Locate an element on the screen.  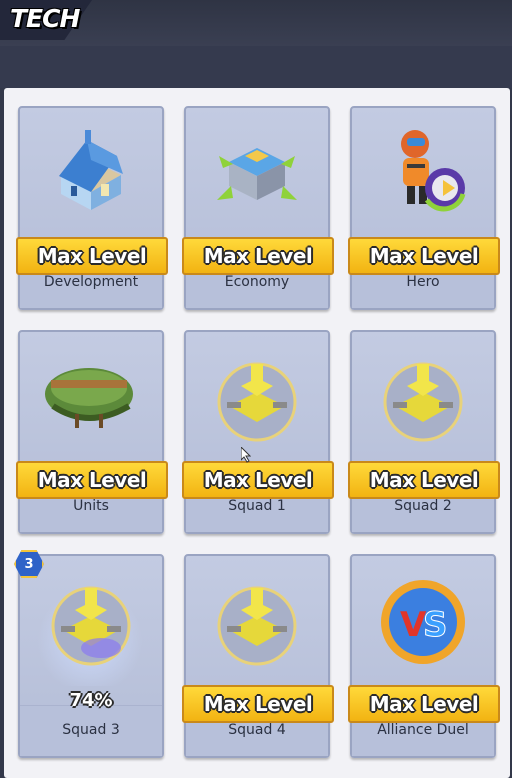
military-helmet-icon is located at coordinates (89, 398).